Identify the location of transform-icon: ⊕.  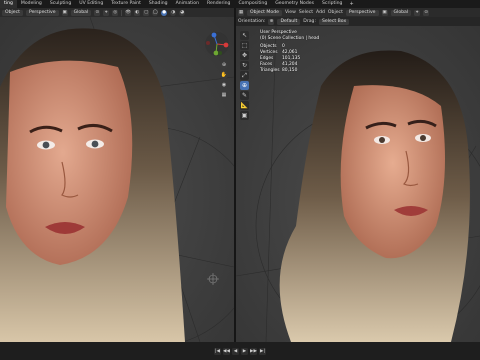
(244, 85).